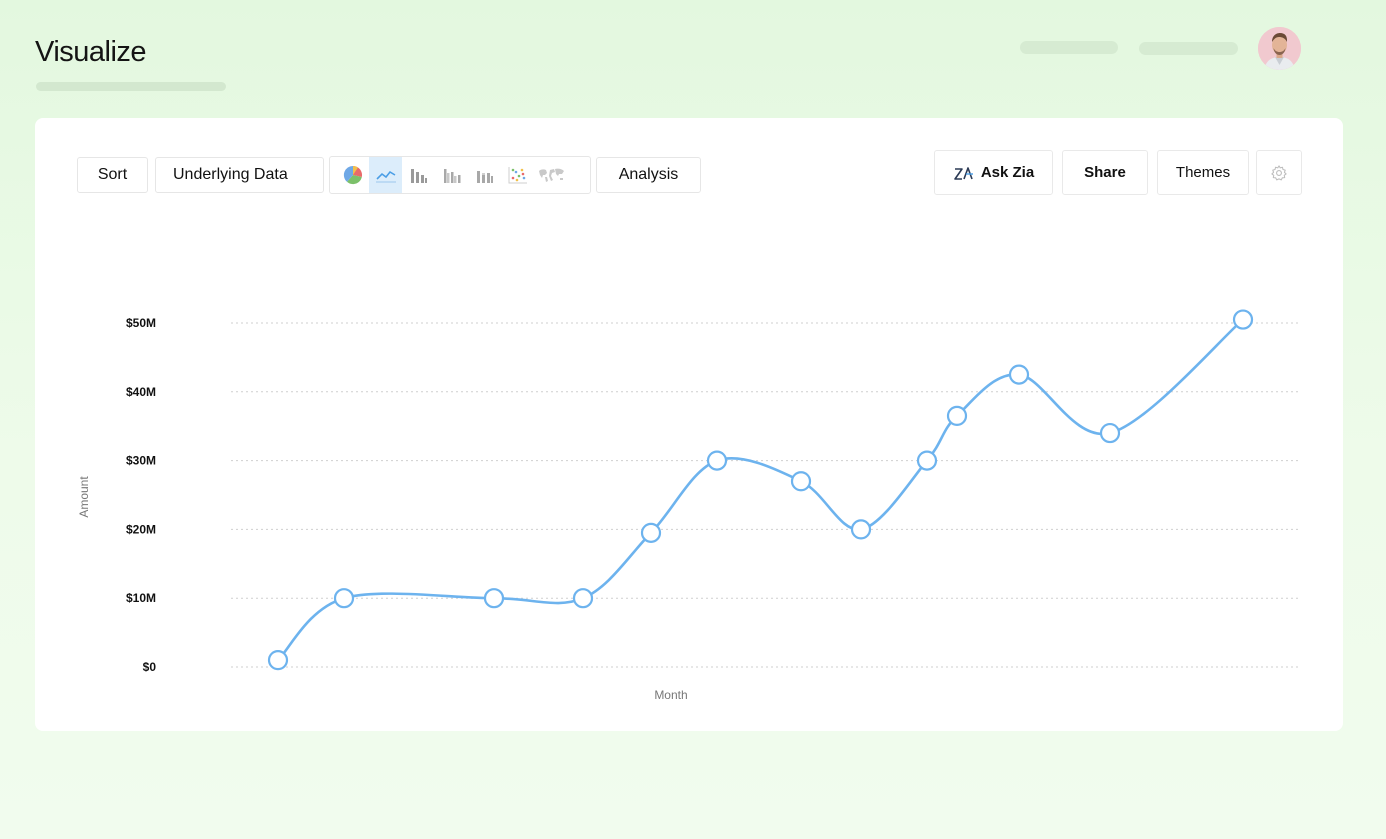 The height and width of the screenshot is (839, 1386). What do you see at coordinates (1105, 172) in the screenshot?
I see `share-button: Share` at bounding box center [1105, 172].